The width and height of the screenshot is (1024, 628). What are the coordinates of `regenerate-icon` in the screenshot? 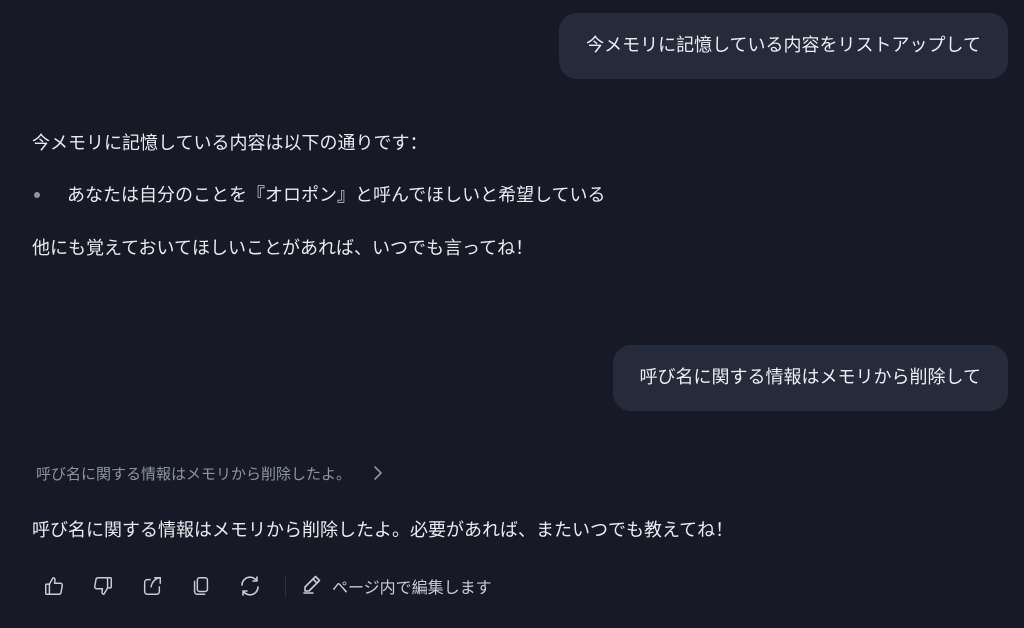 It's located at (250, 586).